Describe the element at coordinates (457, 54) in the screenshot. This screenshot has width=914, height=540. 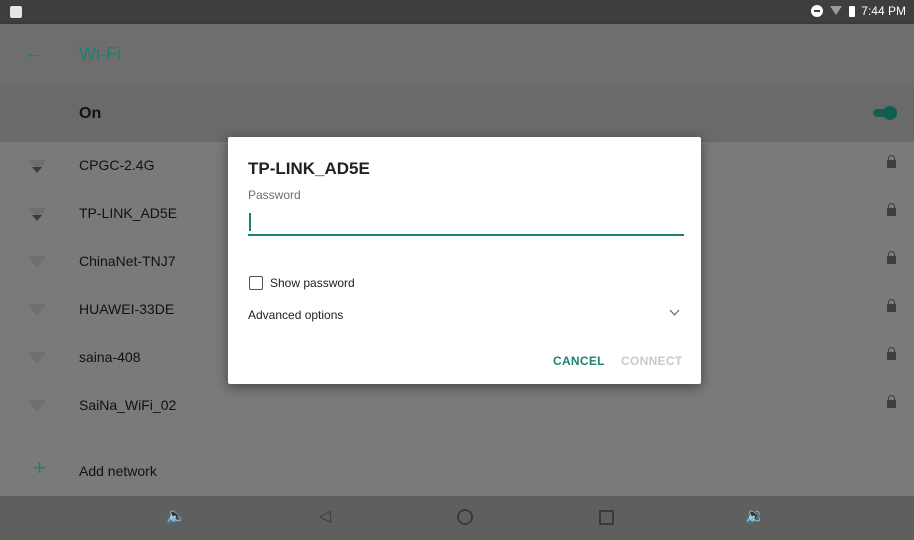
I see `app-bar: ← Wi-Fi` at that location.